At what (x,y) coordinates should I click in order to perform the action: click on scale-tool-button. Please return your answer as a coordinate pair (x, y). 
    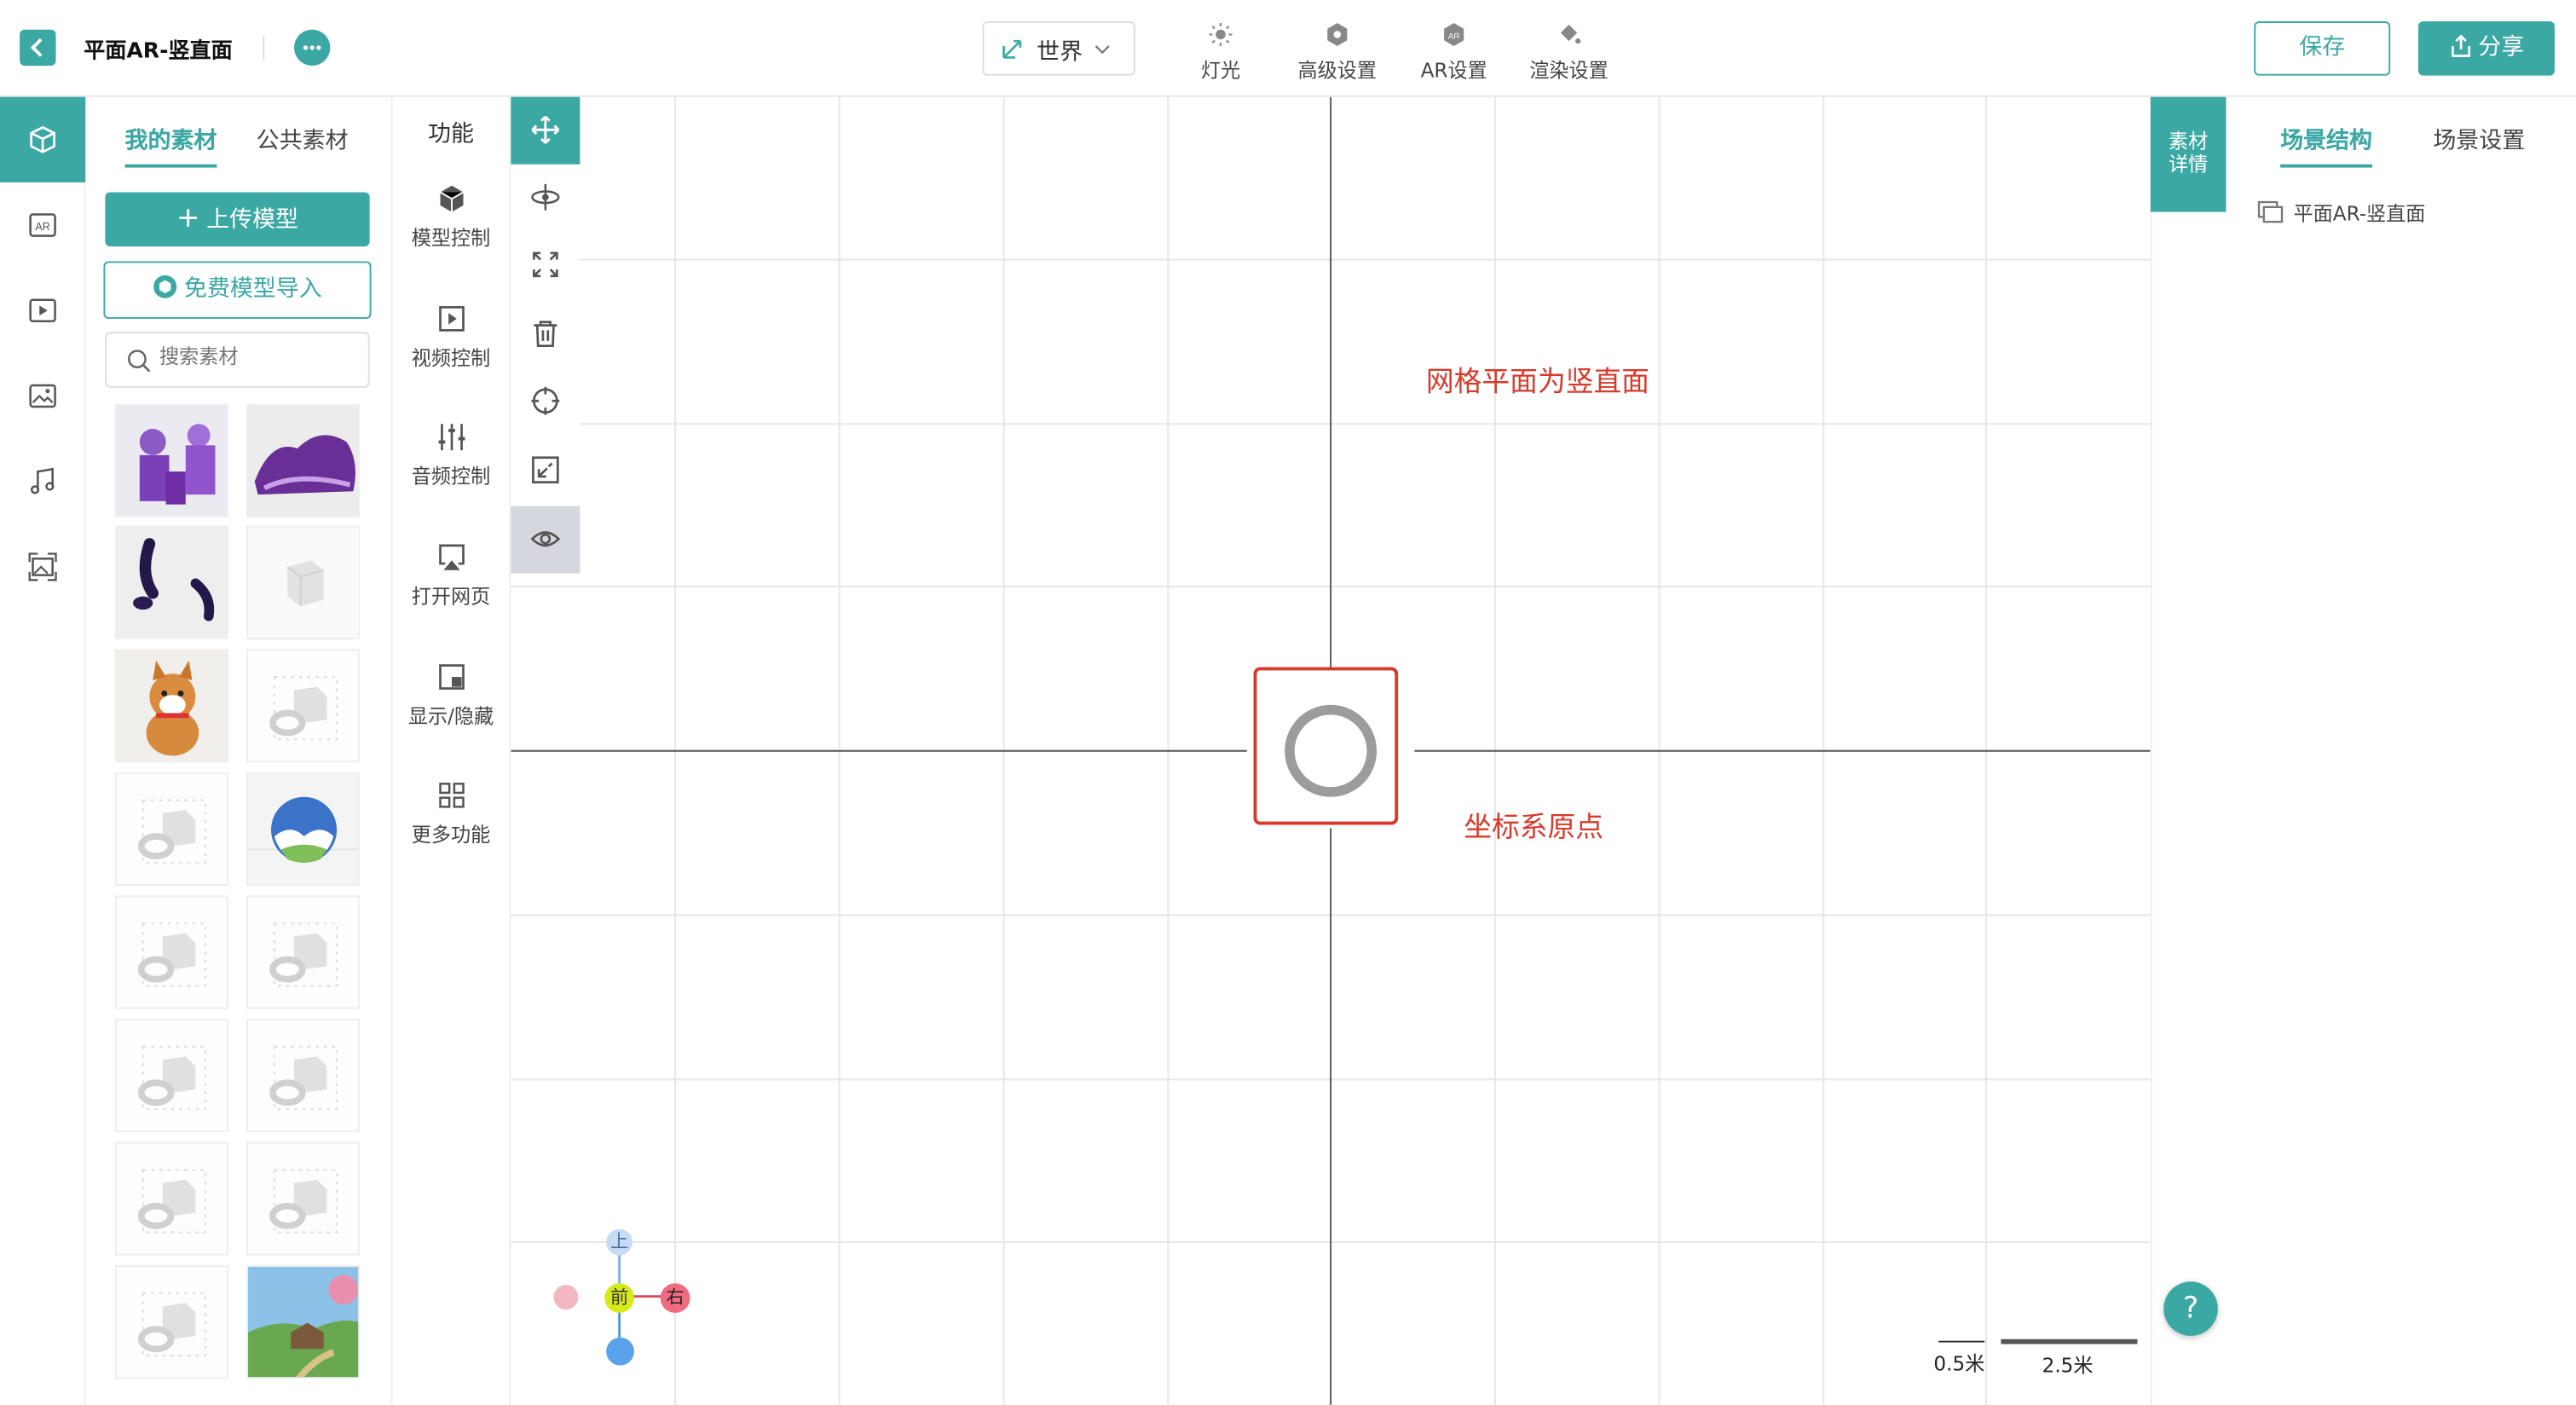
    Looking at the image, I should click on (545, 265).